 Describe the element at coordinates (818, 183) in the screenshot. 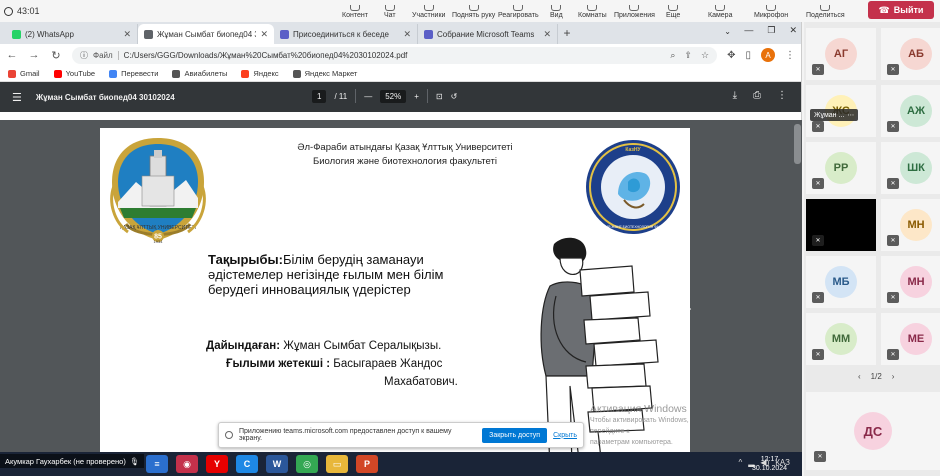

I see `mic-off-icon: ✕` at that location.